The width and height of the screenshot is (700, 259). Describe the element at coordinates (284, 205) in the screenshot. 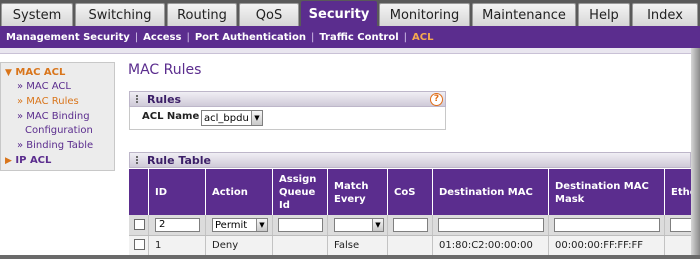

I see `header-assign-queue-line3: Id` at that location.